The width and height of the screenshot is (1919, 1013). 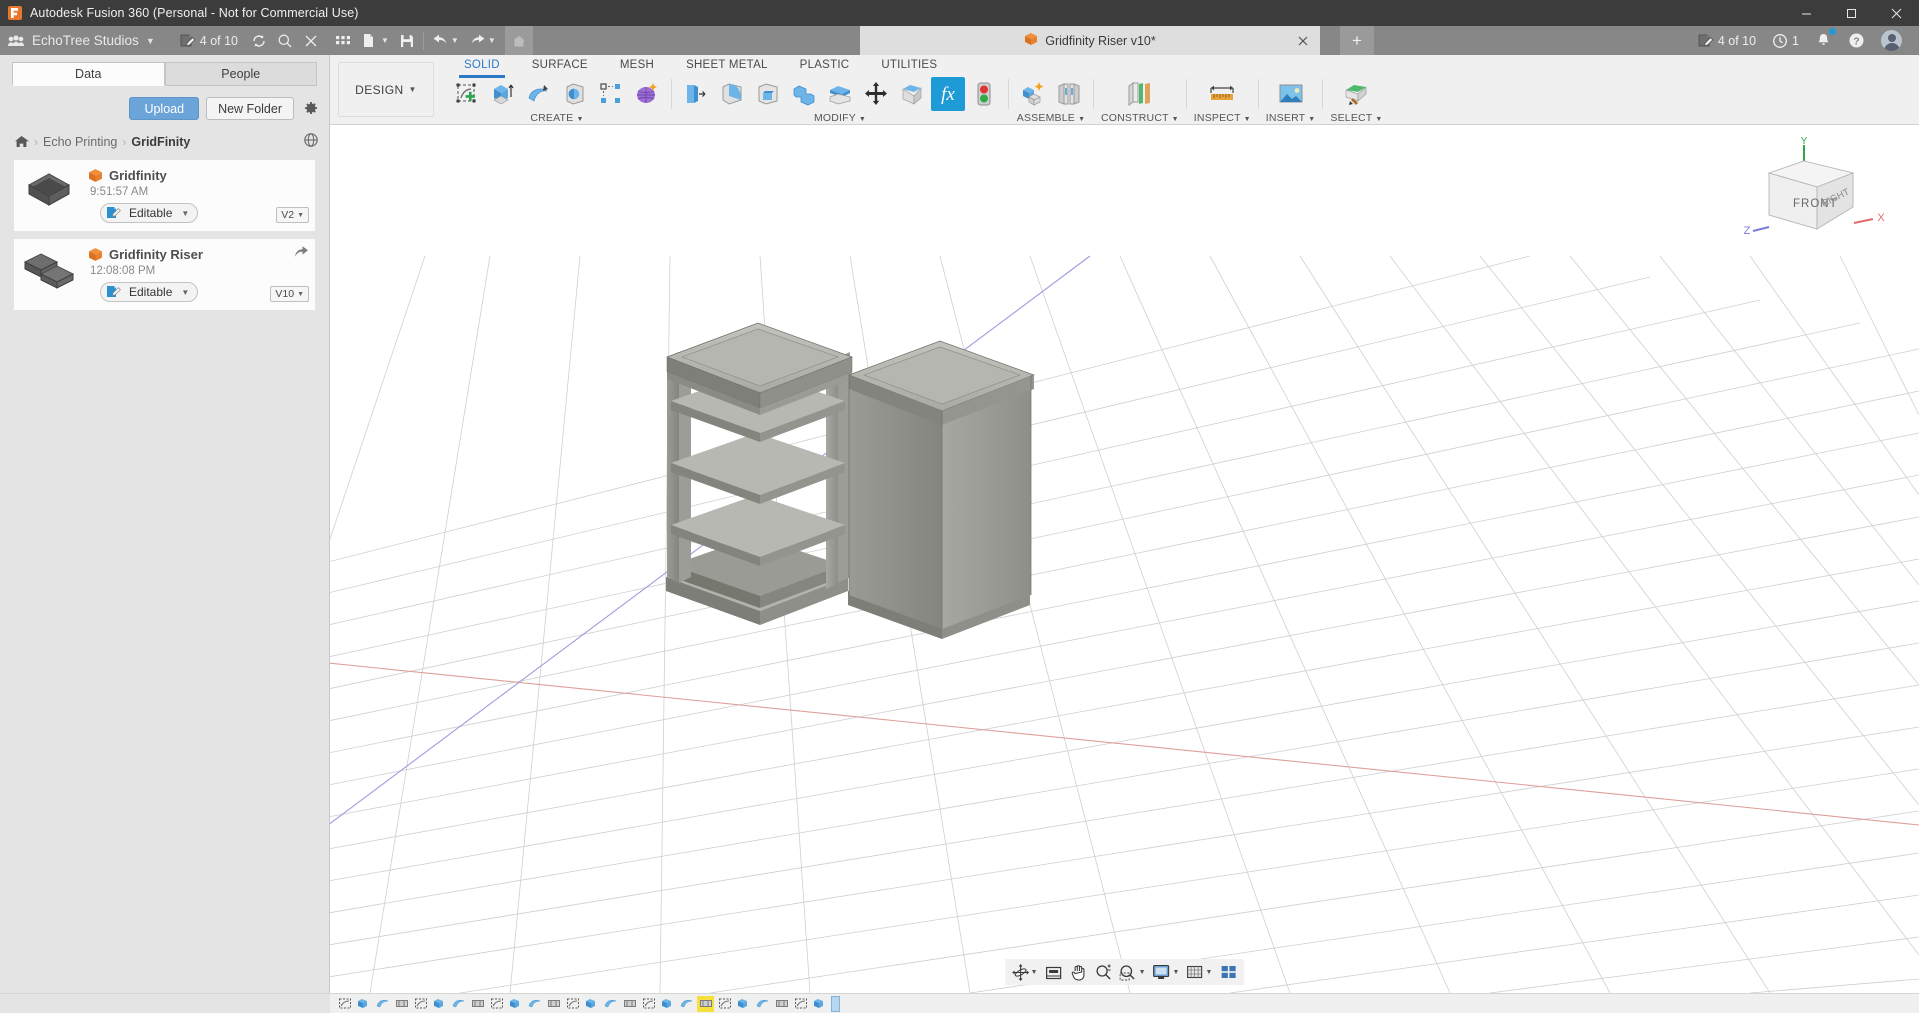 I want to click on combine-icon, so click(x=804, y=94).